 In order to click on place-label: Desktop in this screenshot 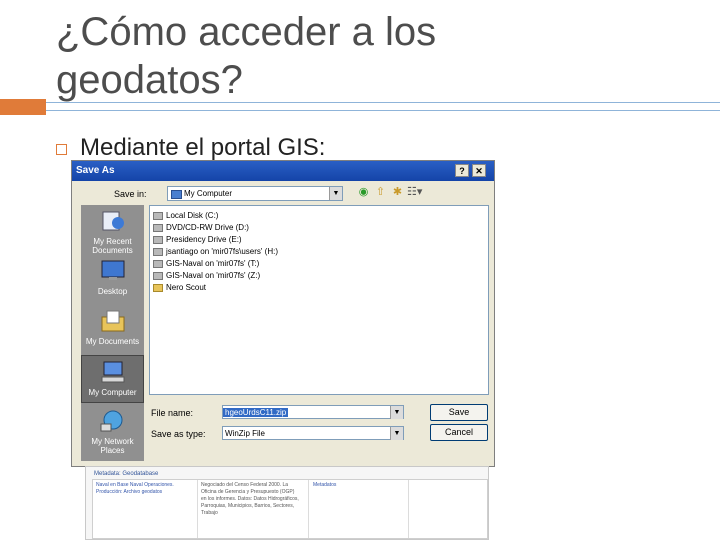, I will do `click(112, 291)`.